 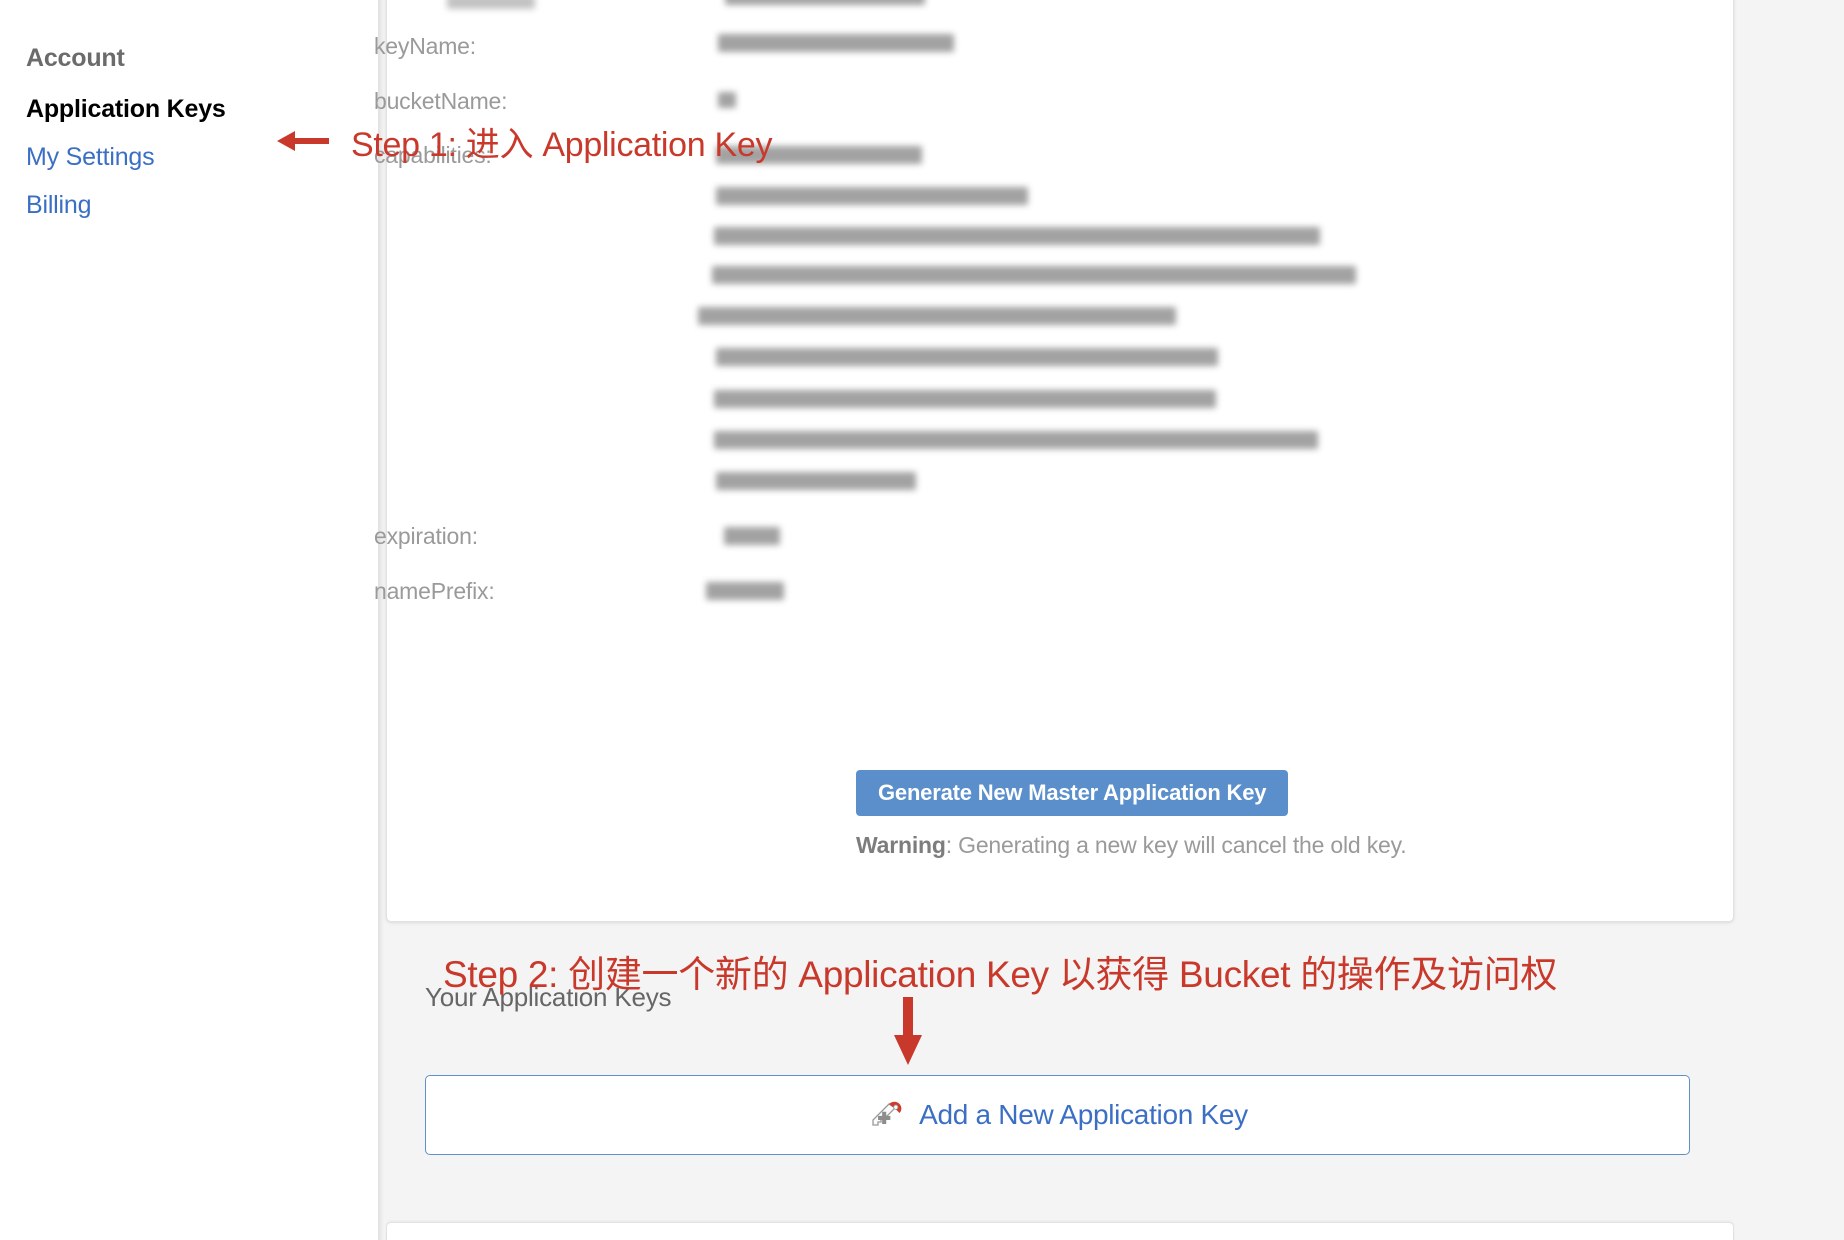 What do you see at coordinates (426, 536) in the screenshot?
I see `field-label-expiration: expiration:` at bounding box center [426, 536].